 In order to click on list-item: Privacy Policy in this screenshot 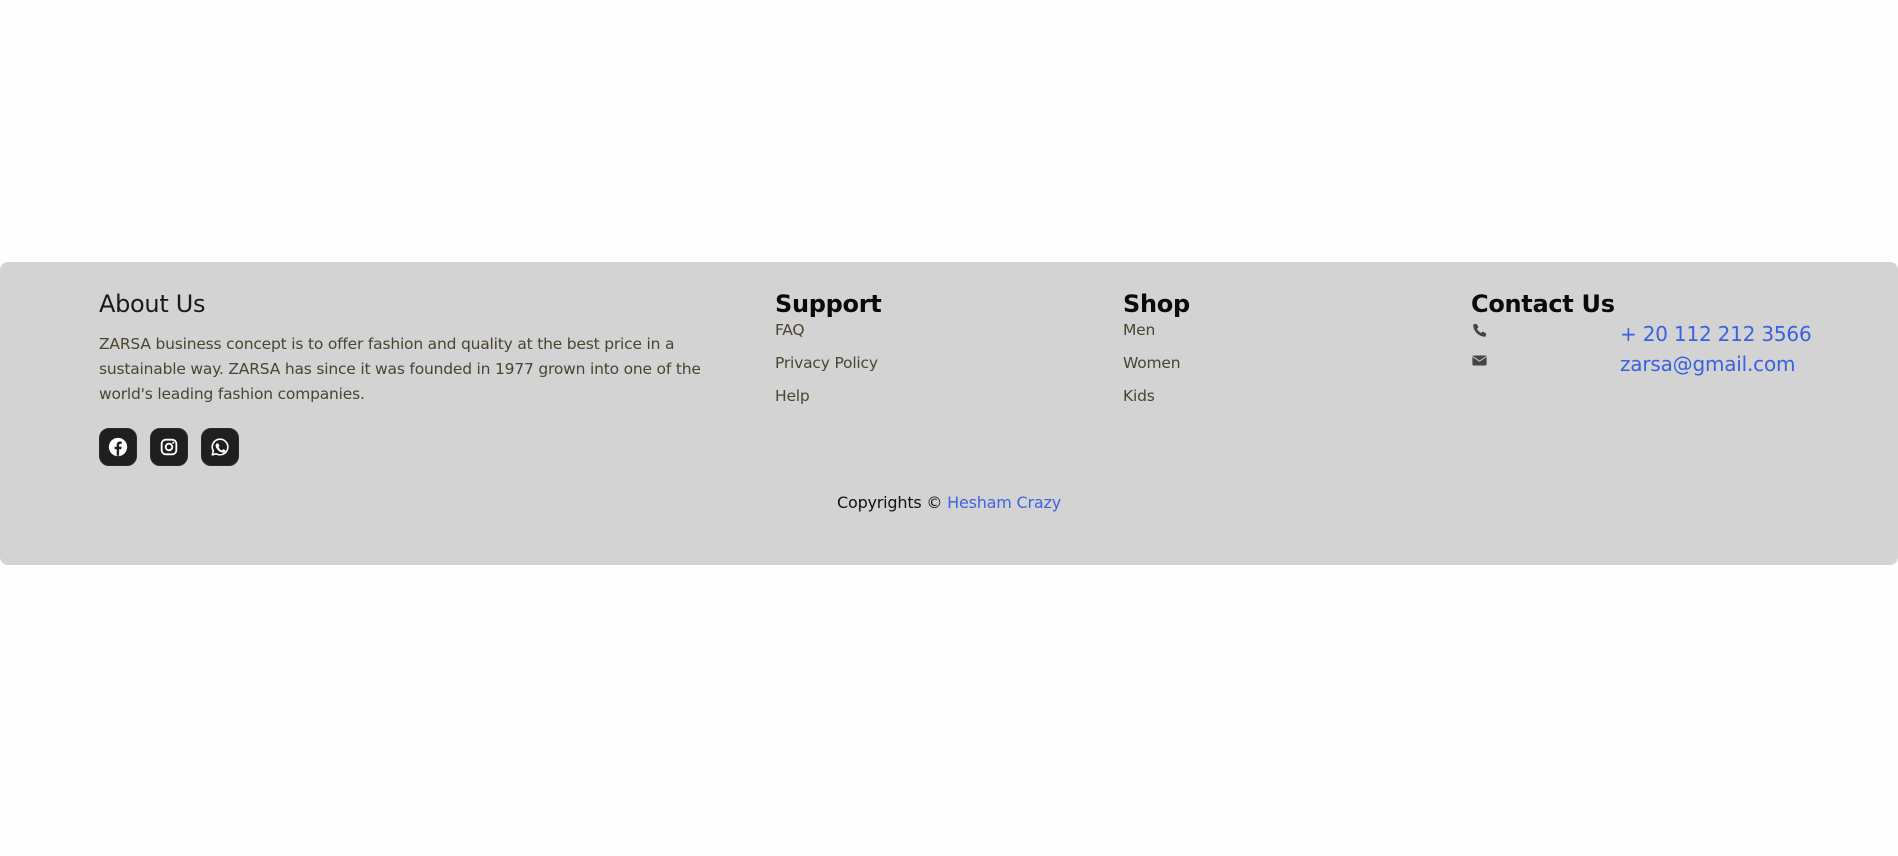, I will do `click(935, 369)`.